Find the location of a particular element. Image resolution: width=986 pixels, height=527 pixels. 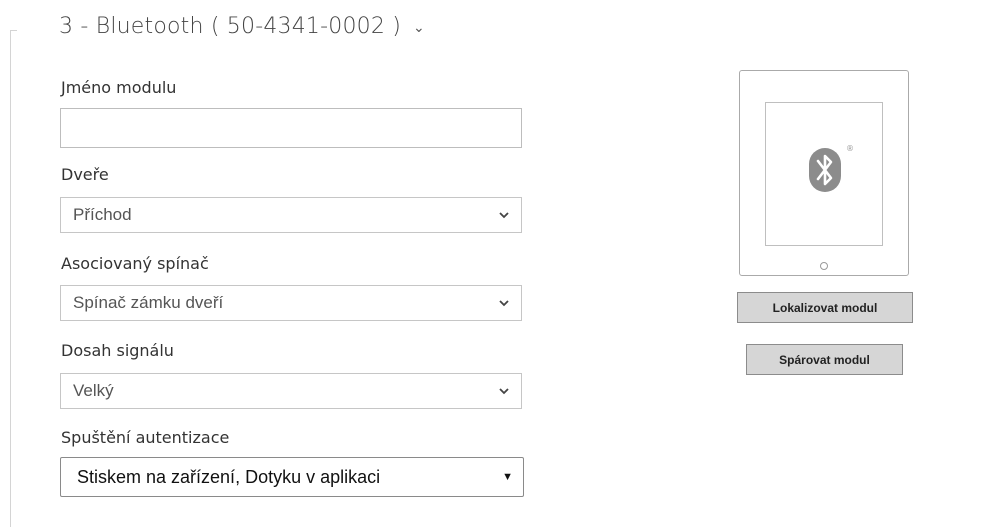

dropdown-triangle-icon: ▼ is located at coordinates (507, 477).